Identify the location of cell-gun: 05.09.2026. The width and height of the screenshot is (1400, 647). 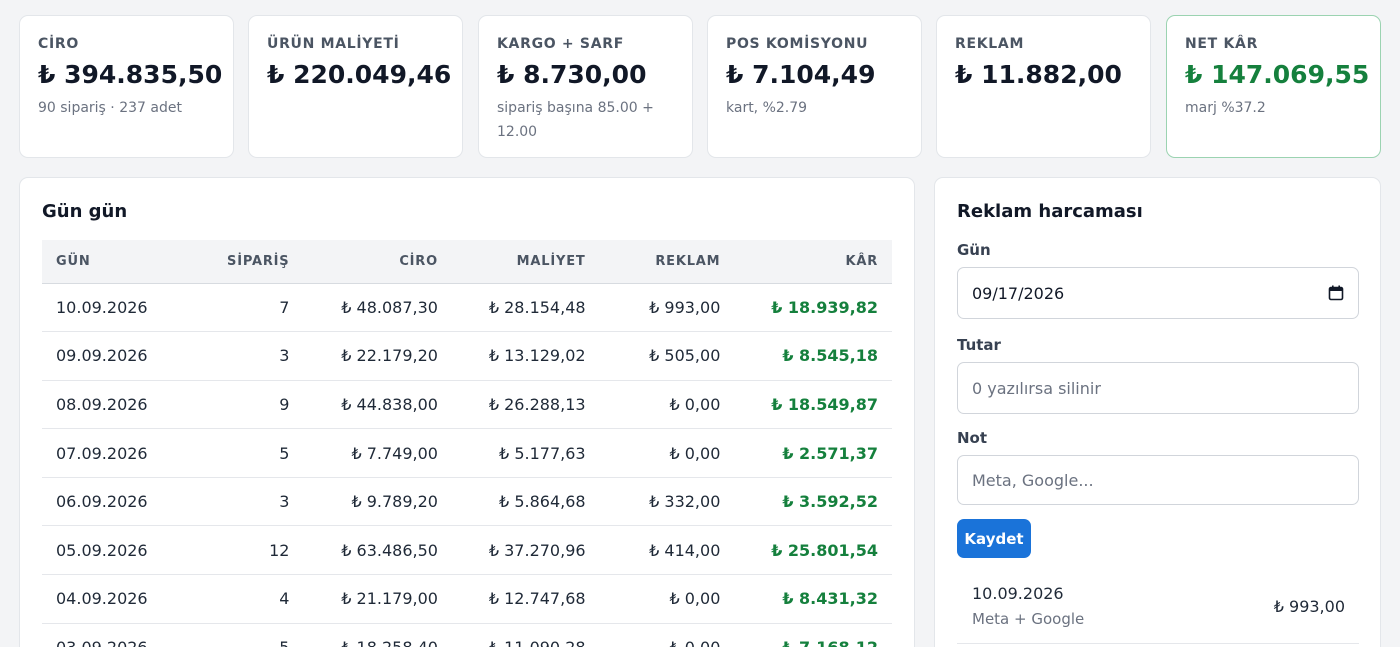
(102, 550).